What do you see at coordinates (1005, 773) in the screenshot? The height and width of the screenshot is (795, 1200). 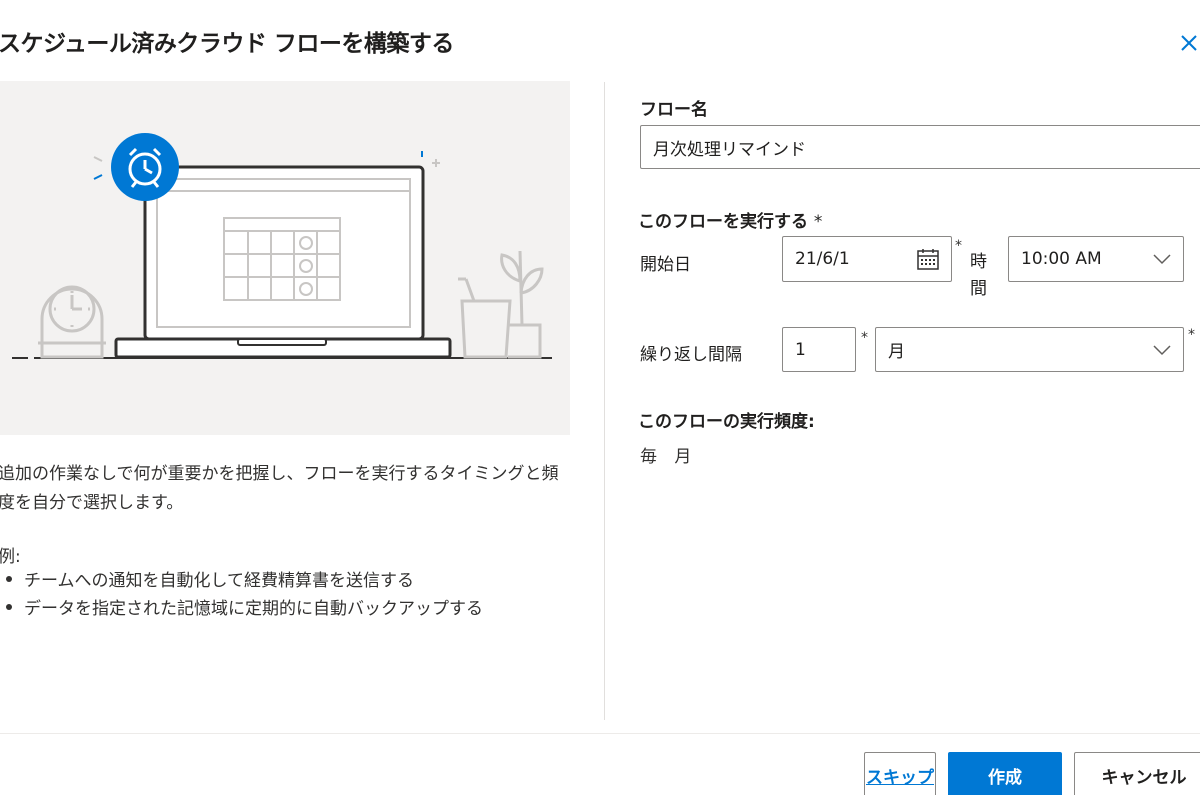 I see `create-button: 作成` at bounding box center [1005, 773].